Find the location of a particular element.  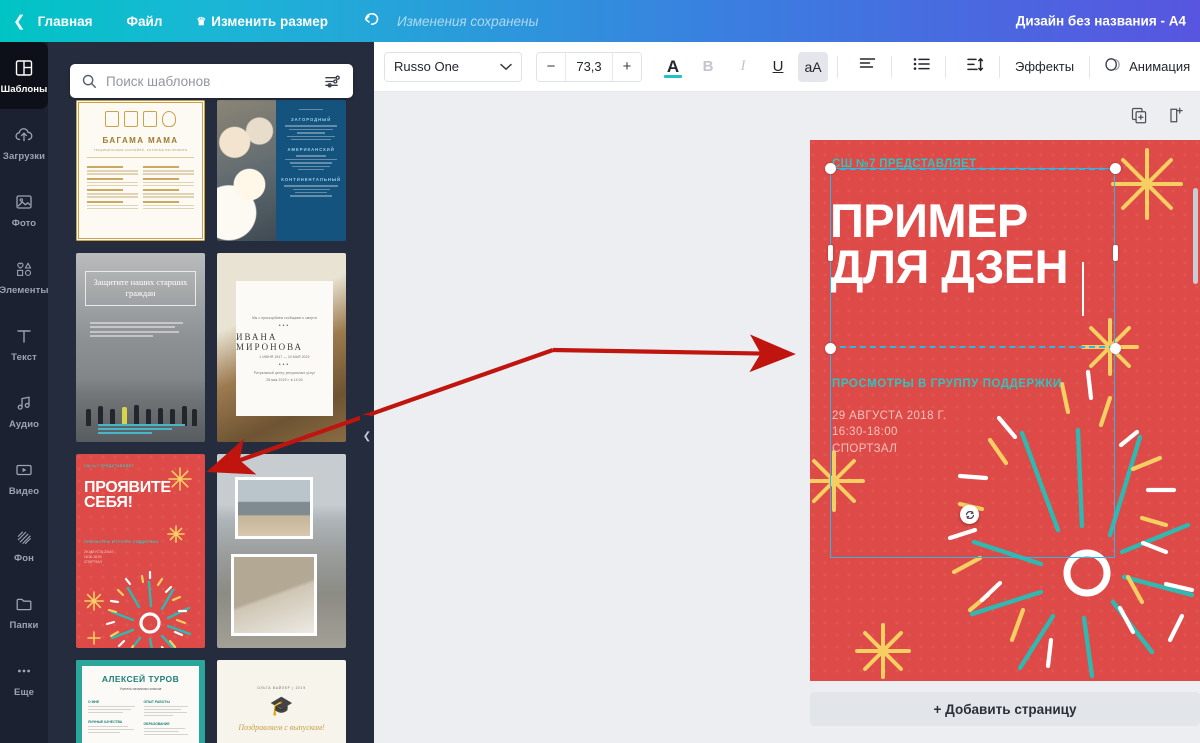

template-title: АЛЕКСЕЙ ТУРОВ is located at coordinates (140, 679).